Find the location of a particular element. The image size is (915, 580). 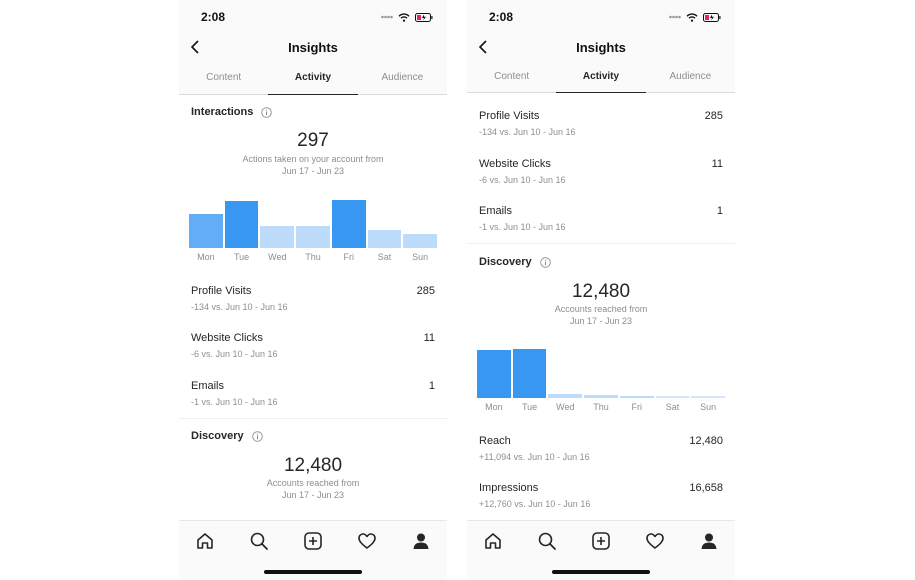

discovery-day-labels: Mon Tue Wed Thu Fri Sat Sun is located at coordinates (601, 407).